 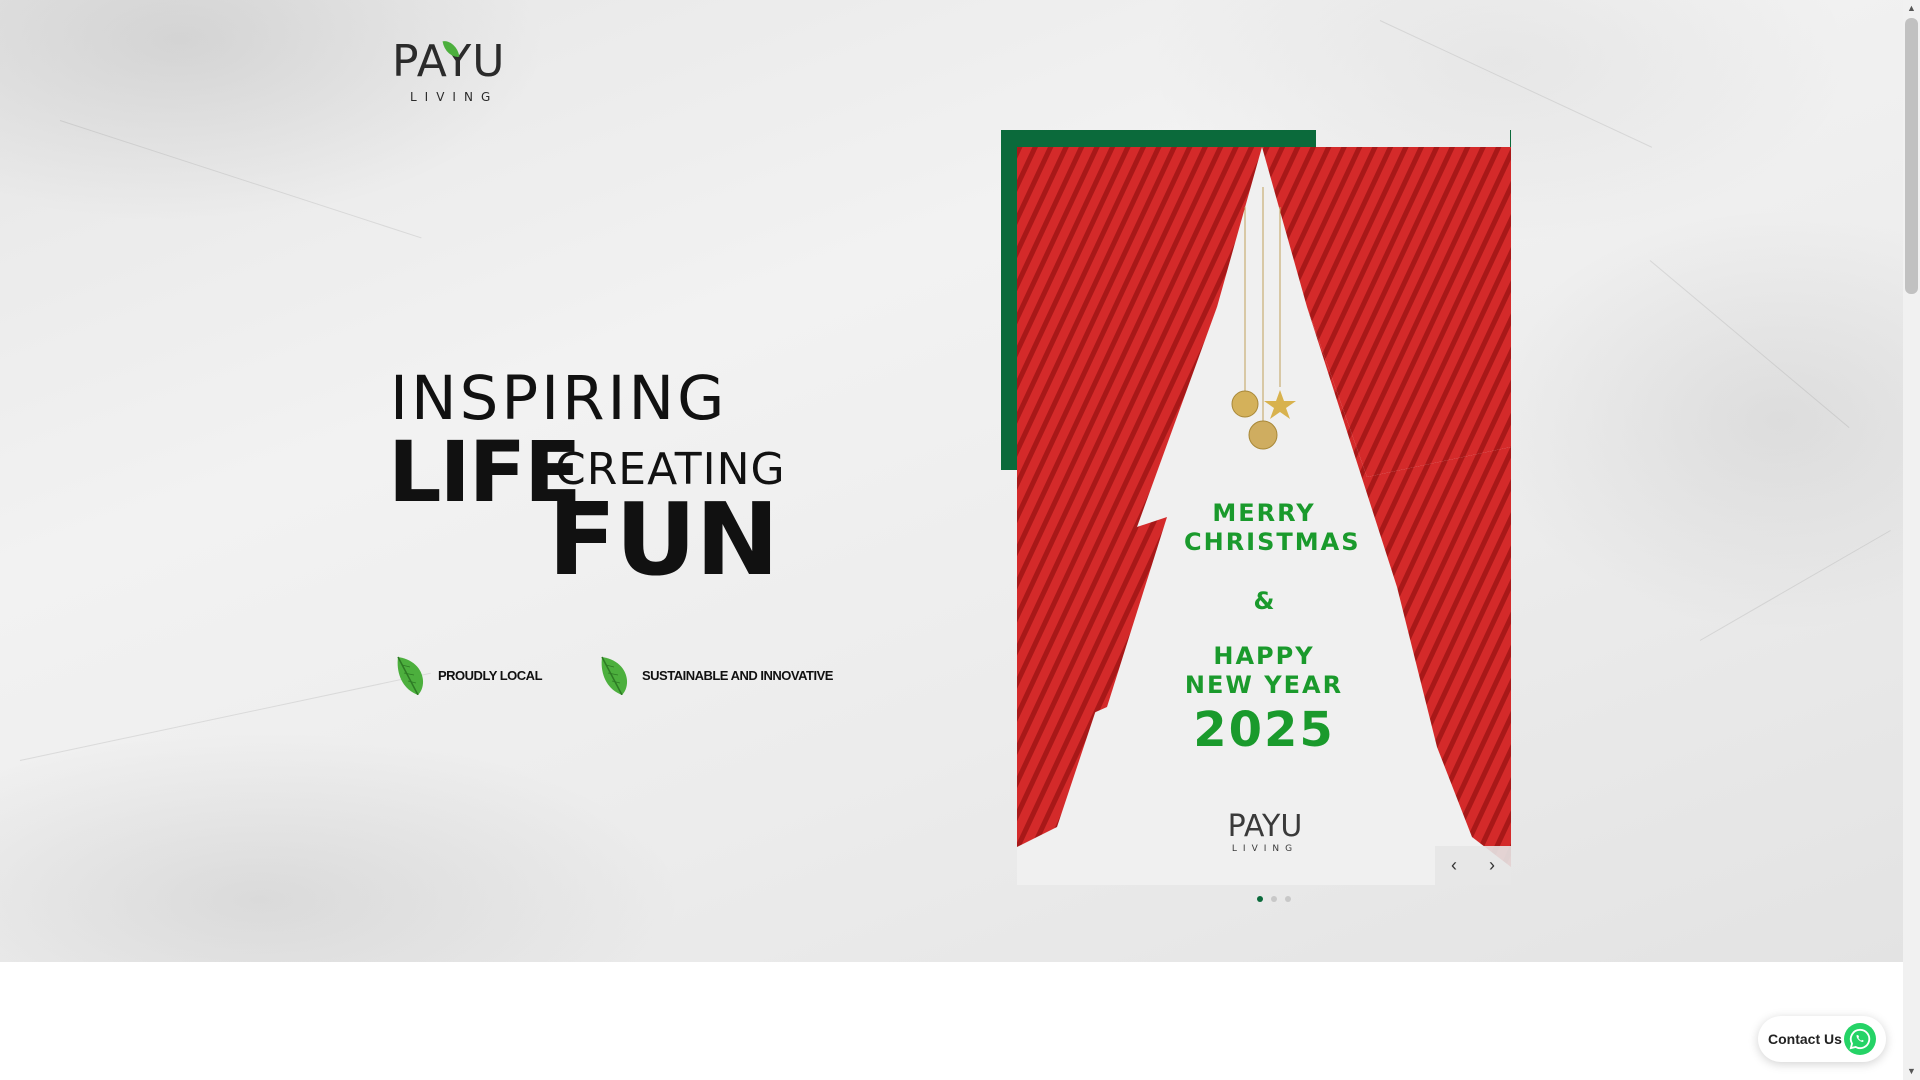 I want to click on contact-us-button: Contact Us, so click(x=1822, y=1039).